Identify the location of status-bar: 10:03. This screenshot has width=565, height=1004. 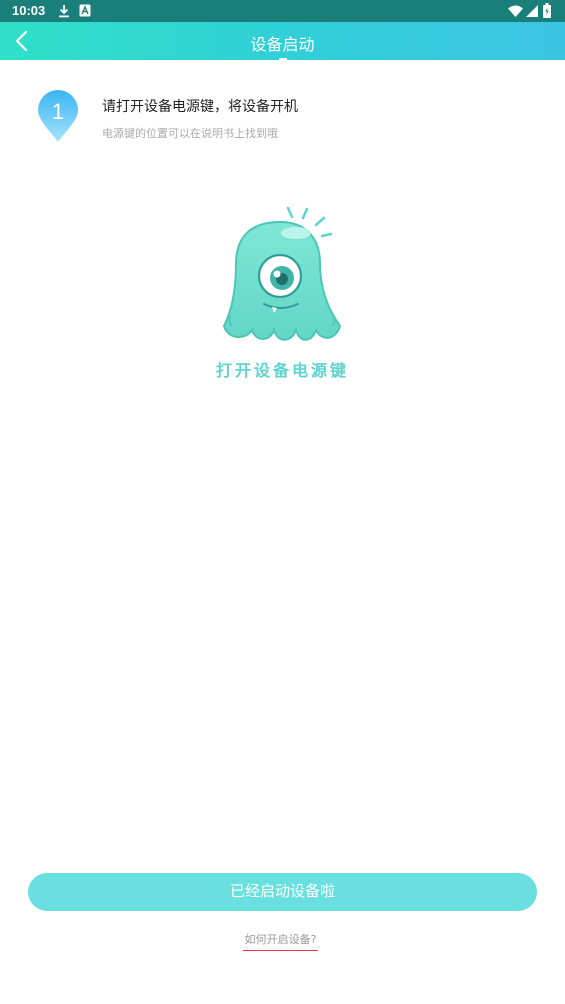
(282, 11).